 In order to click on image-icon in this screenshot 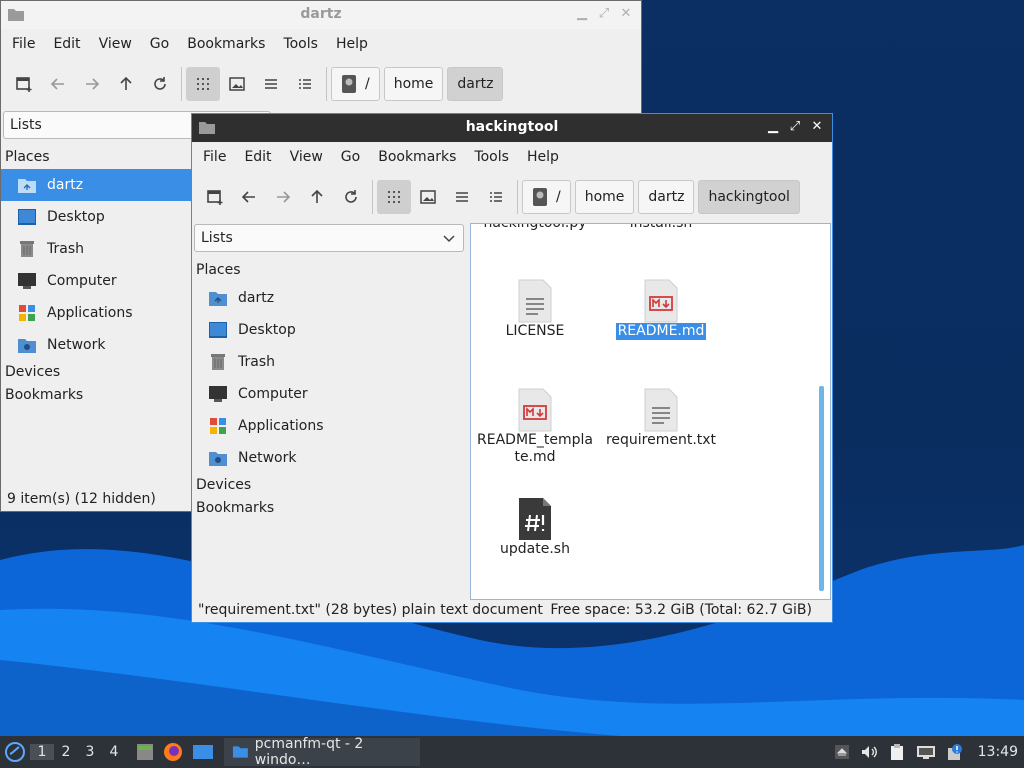, I will do `click(237, 84)`.